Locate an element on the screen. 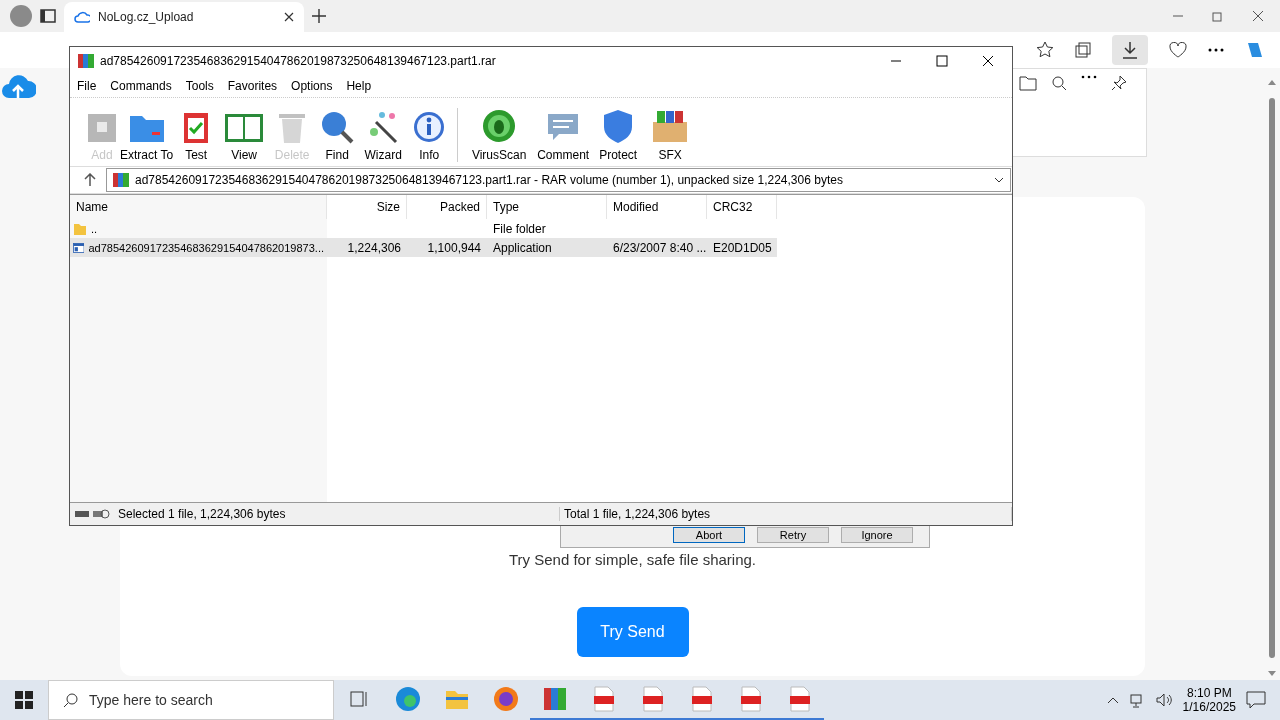 Image resolution: width=1280 pixels, height=720 pixels. info-icon is located at coordinates (429, 127).